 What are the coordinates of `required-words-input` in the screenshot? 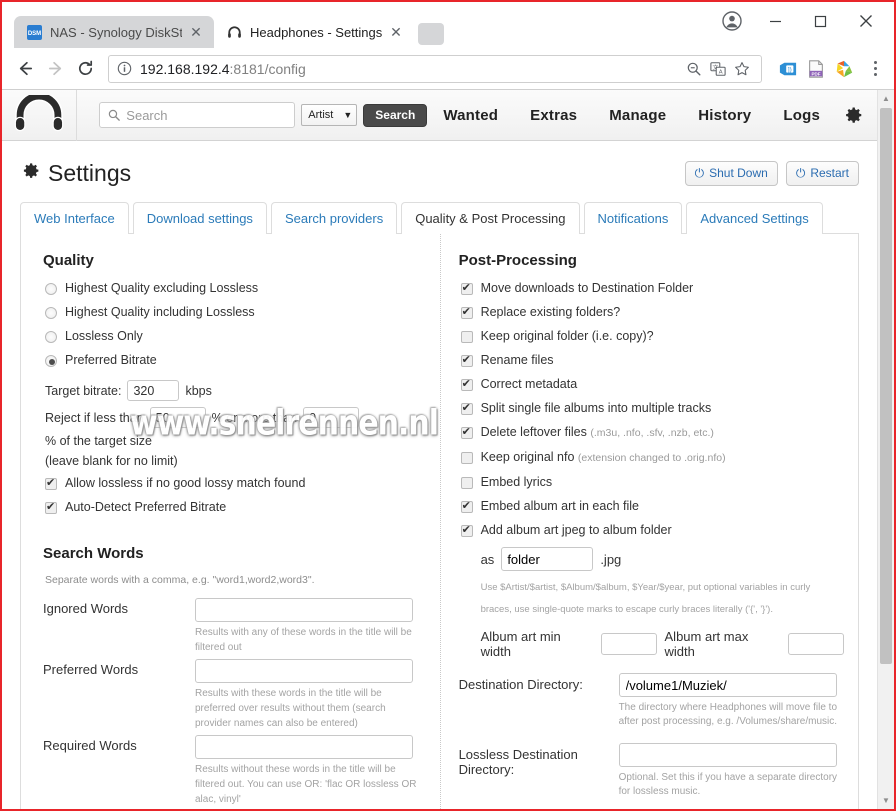 It's located at (304, 747).